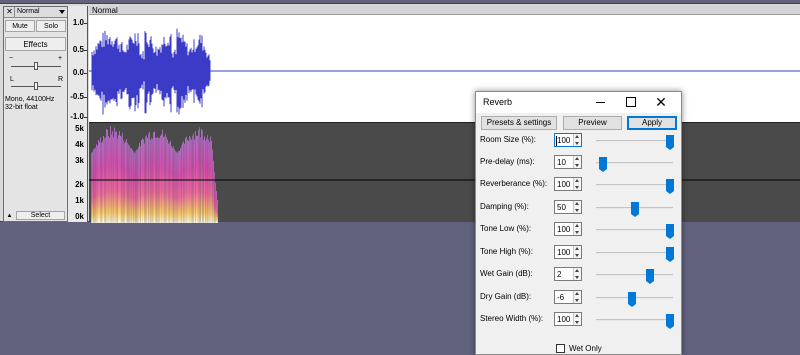 The height and width of the screenshot is (355, 800). Describe the element at coordinates (36, 86) in the screenshot. I see `pan-slider-thumb` at that location.